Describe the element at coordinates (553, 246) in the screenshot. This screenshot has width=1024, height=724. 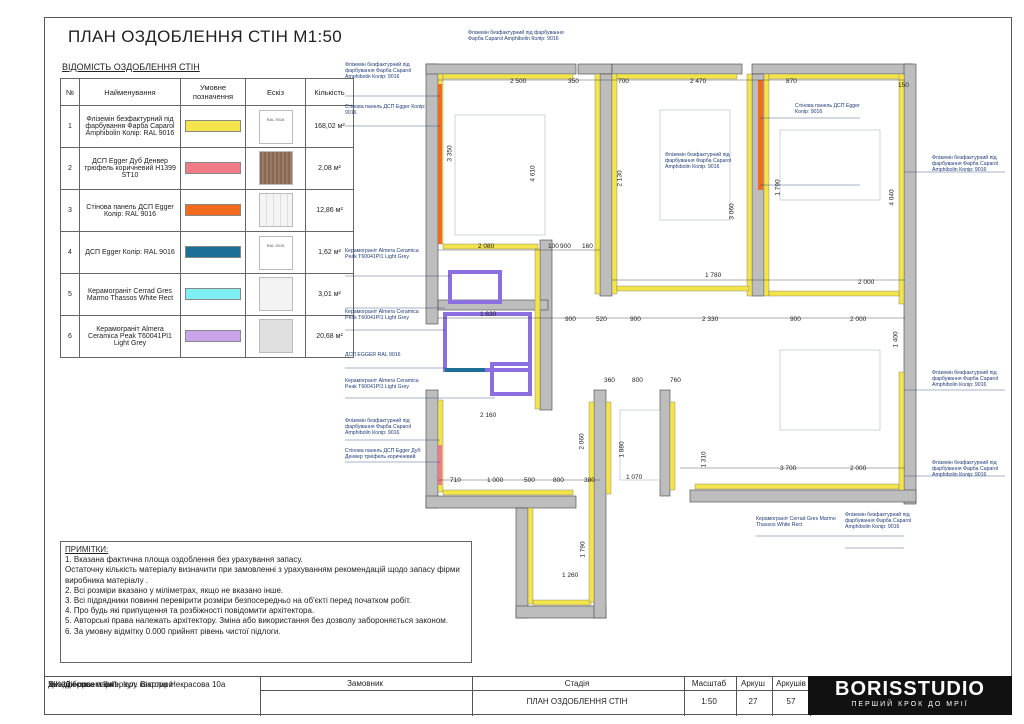
I see `dimension: 100` at that location.